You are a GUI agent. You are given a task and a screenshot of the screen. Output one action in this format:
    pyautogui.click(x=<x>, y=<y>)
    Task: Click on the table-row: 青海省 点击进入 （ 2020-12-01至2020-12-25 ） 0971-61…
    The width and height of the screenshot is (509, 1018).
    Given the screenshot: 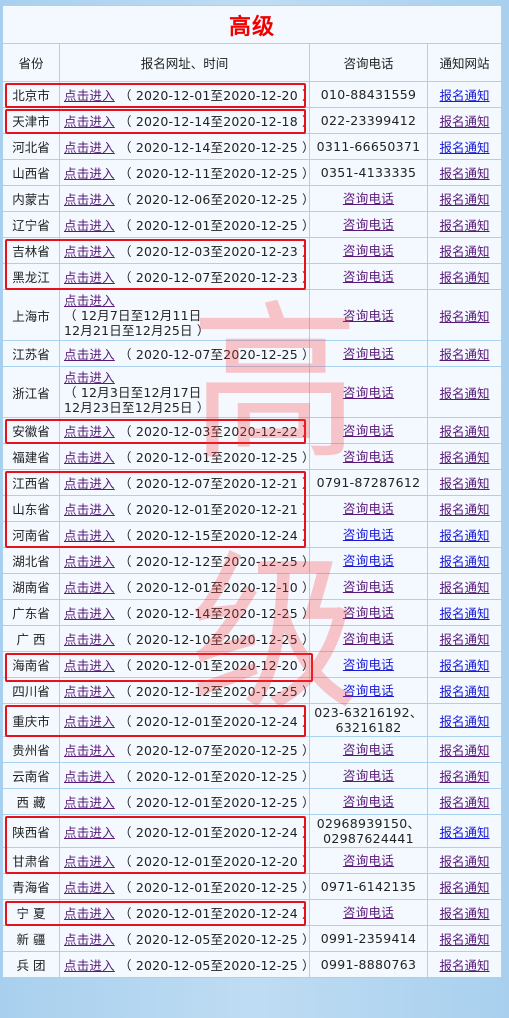 What is the action you would take?
    pyautogui.click(x=252, y=886)
    